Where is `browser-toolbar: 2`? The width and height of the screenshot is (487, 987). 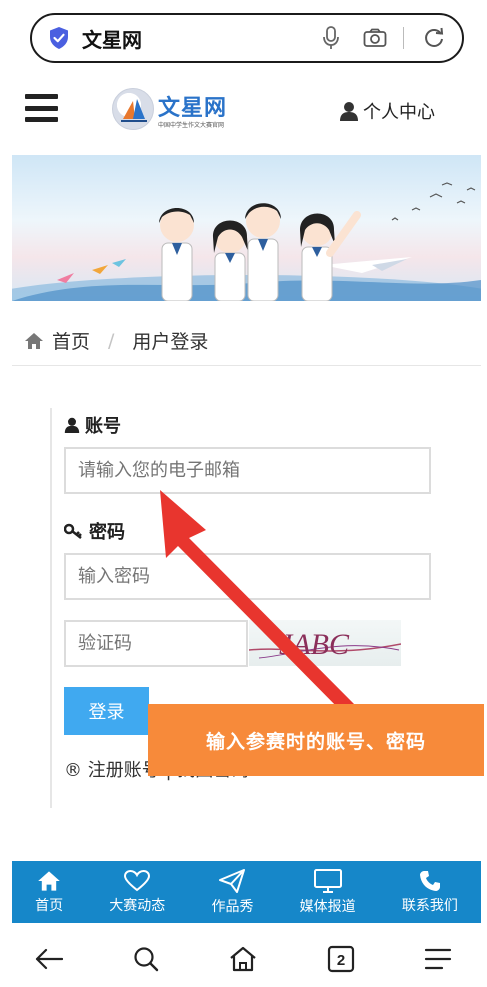 browser-toolbar: 2 is located at coordinates (243, 958).